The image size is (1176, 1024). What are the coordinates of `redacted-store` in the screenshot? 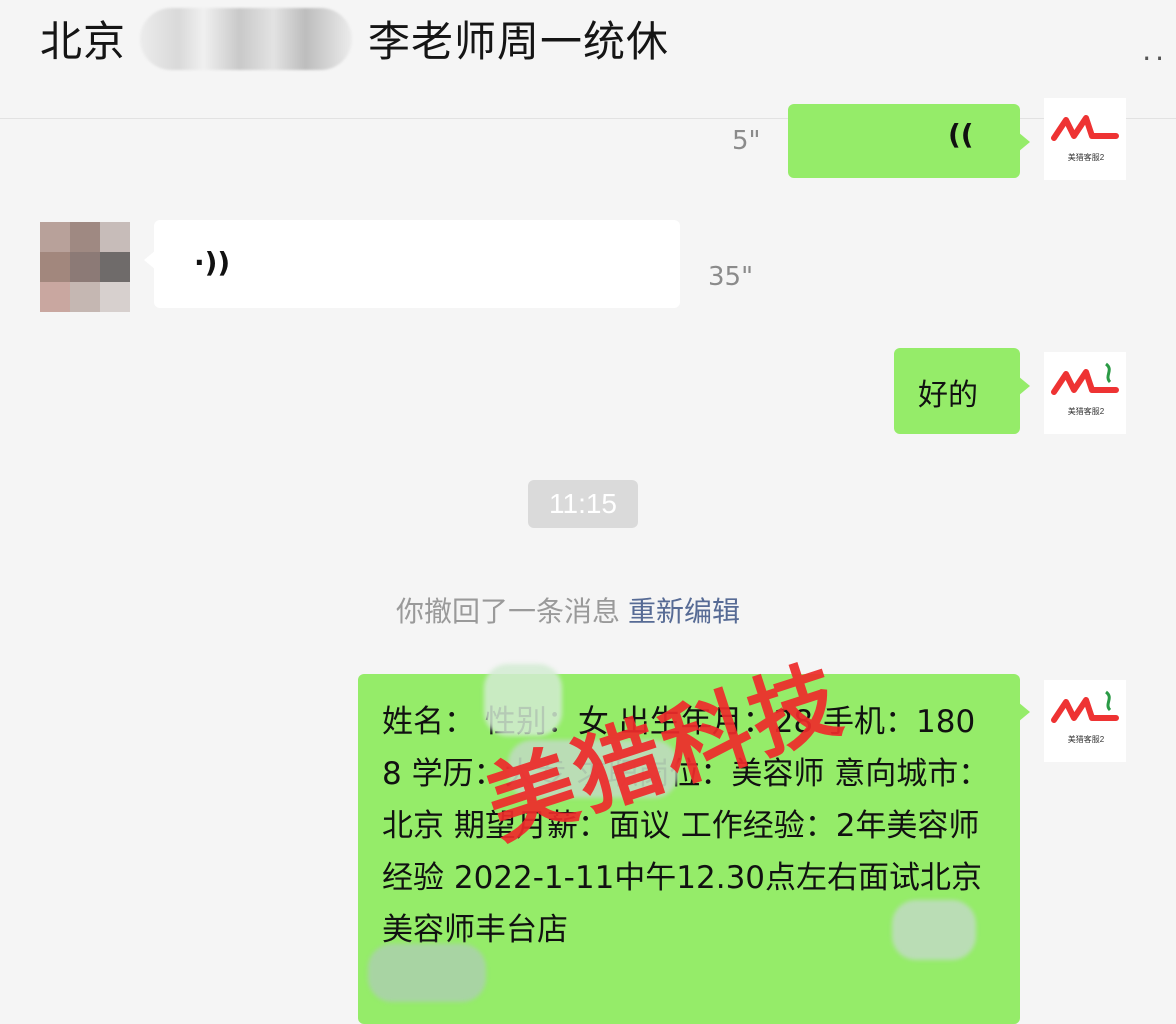 It's located at (427, 973).